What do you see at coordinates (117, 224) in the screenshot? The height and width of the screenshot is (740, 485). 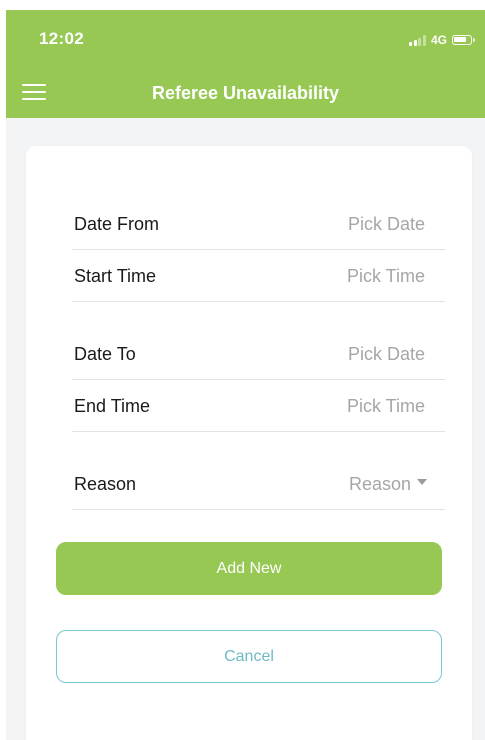 I see `date-from-label: Date From` at bounding box center [117, 224].